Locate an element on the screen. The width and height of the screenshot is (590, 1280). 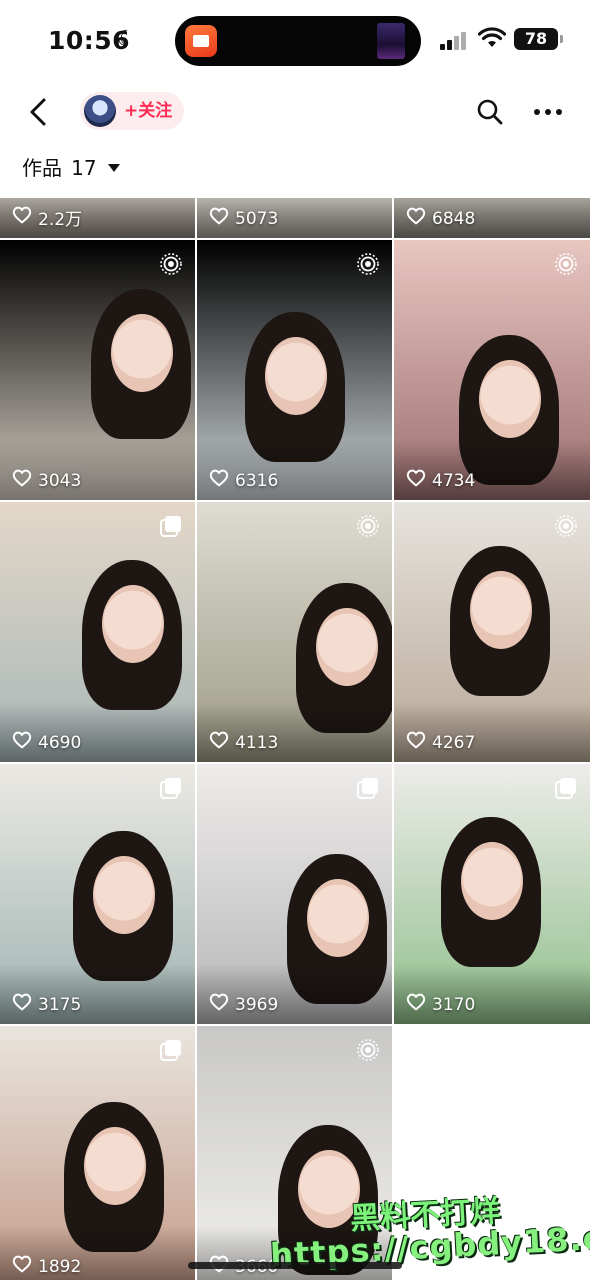
video-thumbnail: 3170 is located at coordinates (492, 894).